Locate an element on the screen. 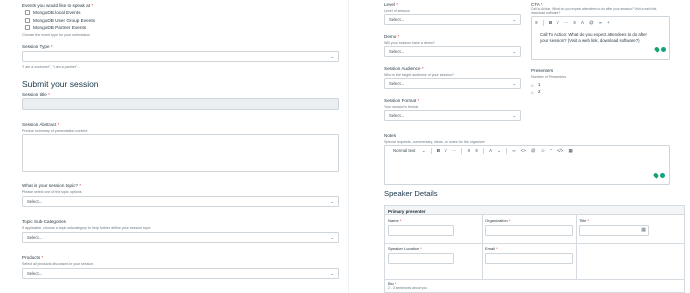 This screenshot has width=690, height=293. name-label: Name * is located at coordinates (395, 220).